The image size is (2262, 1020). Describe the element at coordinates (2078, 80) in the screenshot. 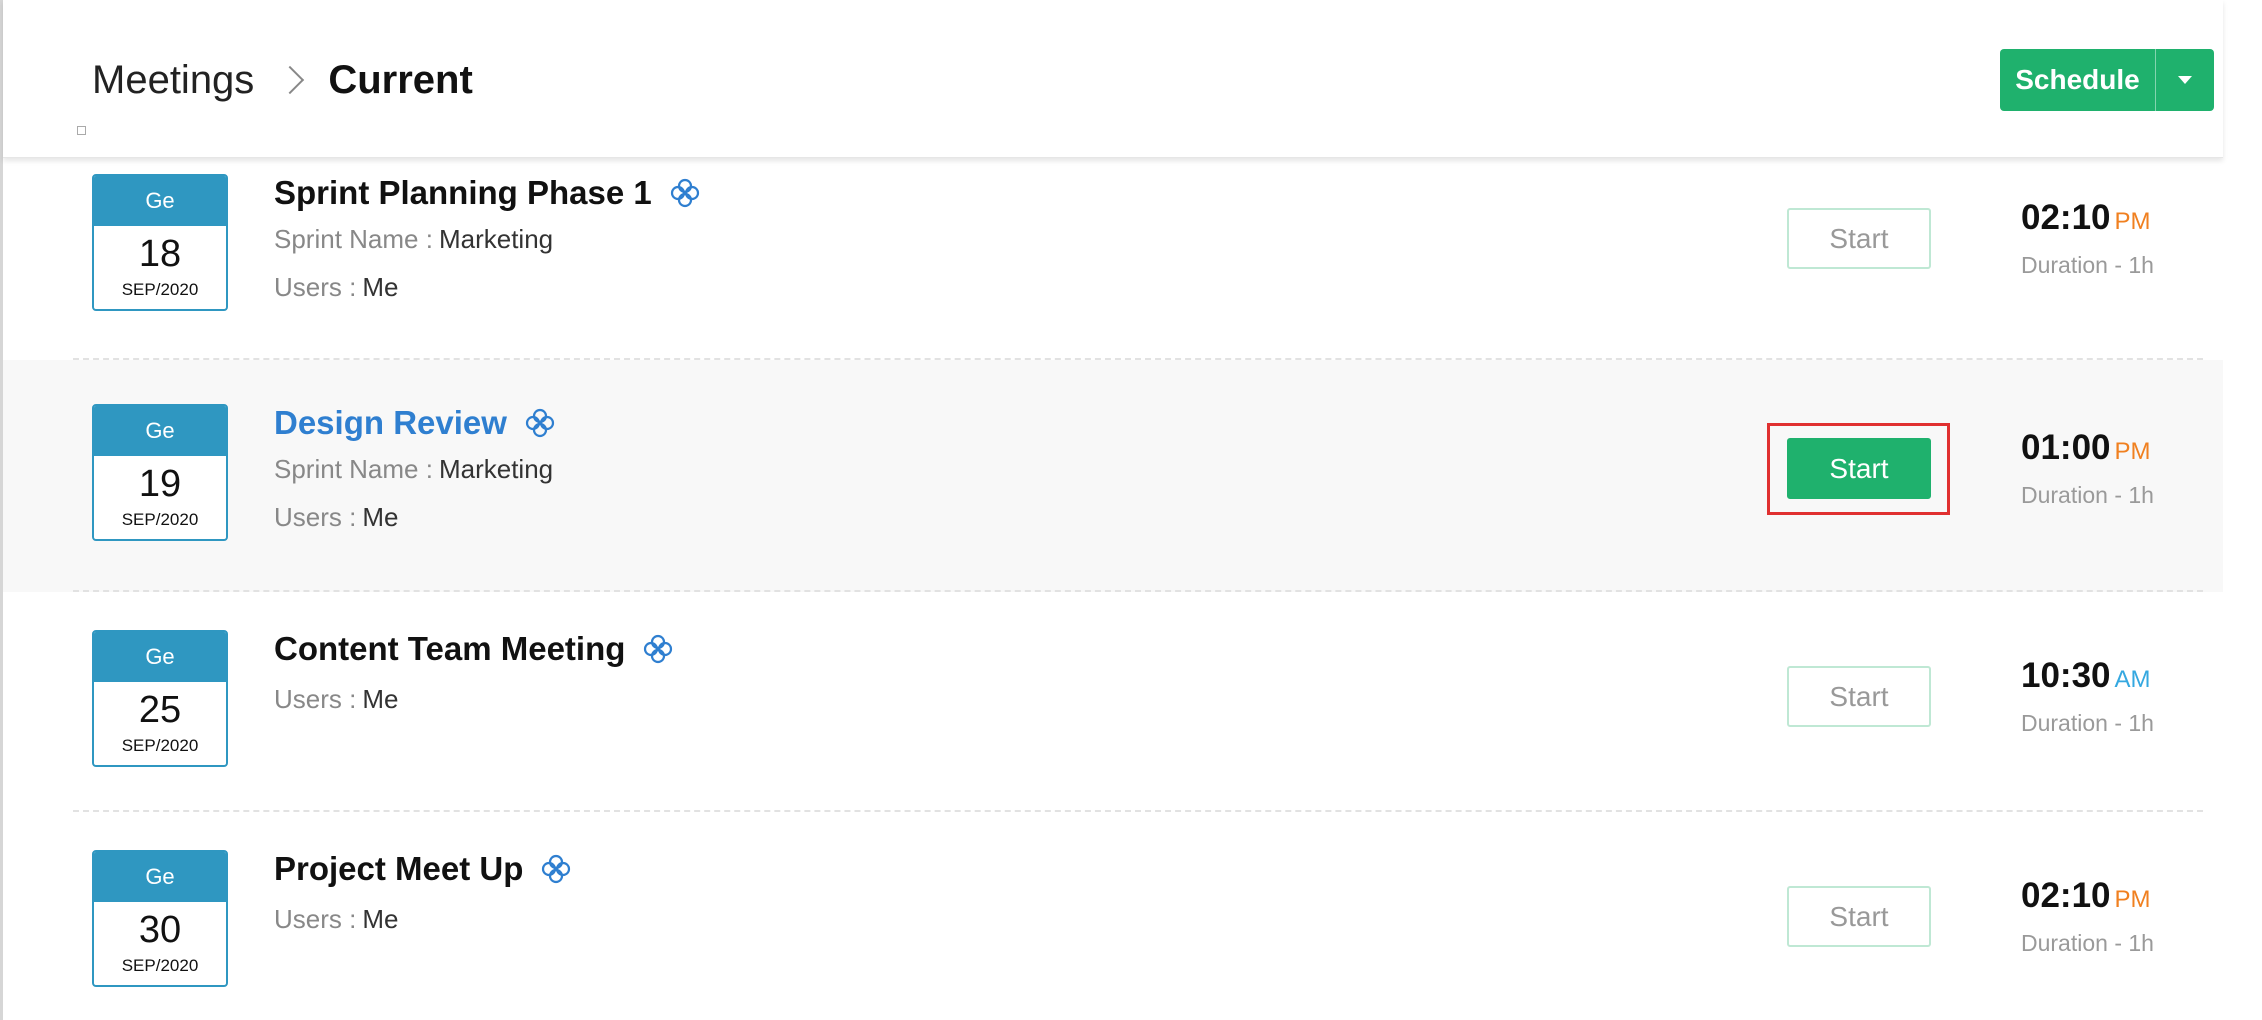

I see `schedule-button: Schedule` at that location.